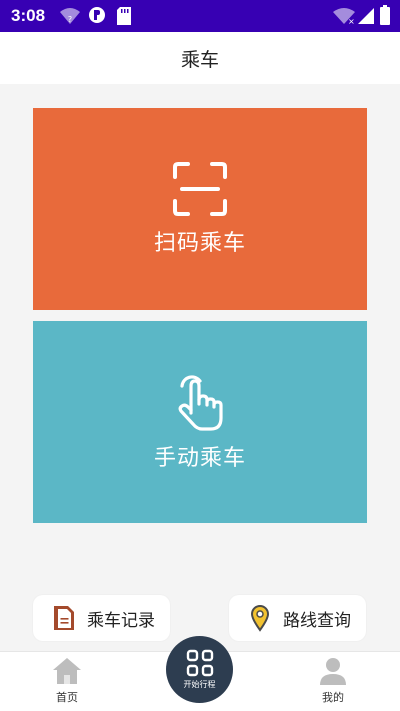 The width and height of the screenshot is (400, 711). I want to click on app-bar: 乘车, so click(200, 58).